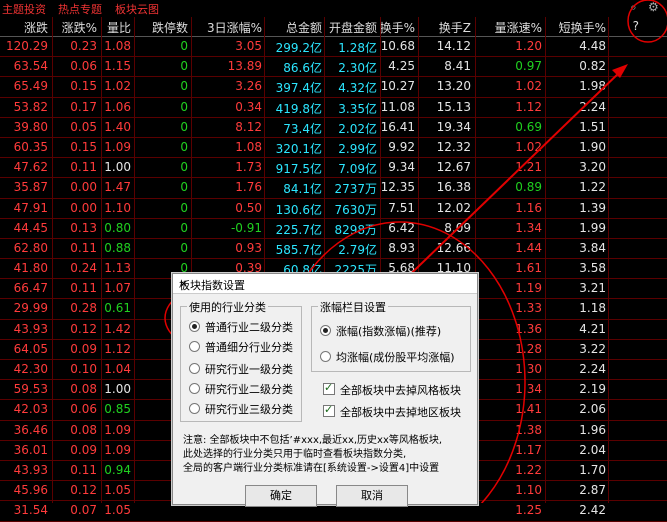 The height and width of the screenshot is (522, 667). What do you see at coordinates (30, 146) in the screenshot?
I see `cell-change: 60.35` at bounding box center [30, 146].